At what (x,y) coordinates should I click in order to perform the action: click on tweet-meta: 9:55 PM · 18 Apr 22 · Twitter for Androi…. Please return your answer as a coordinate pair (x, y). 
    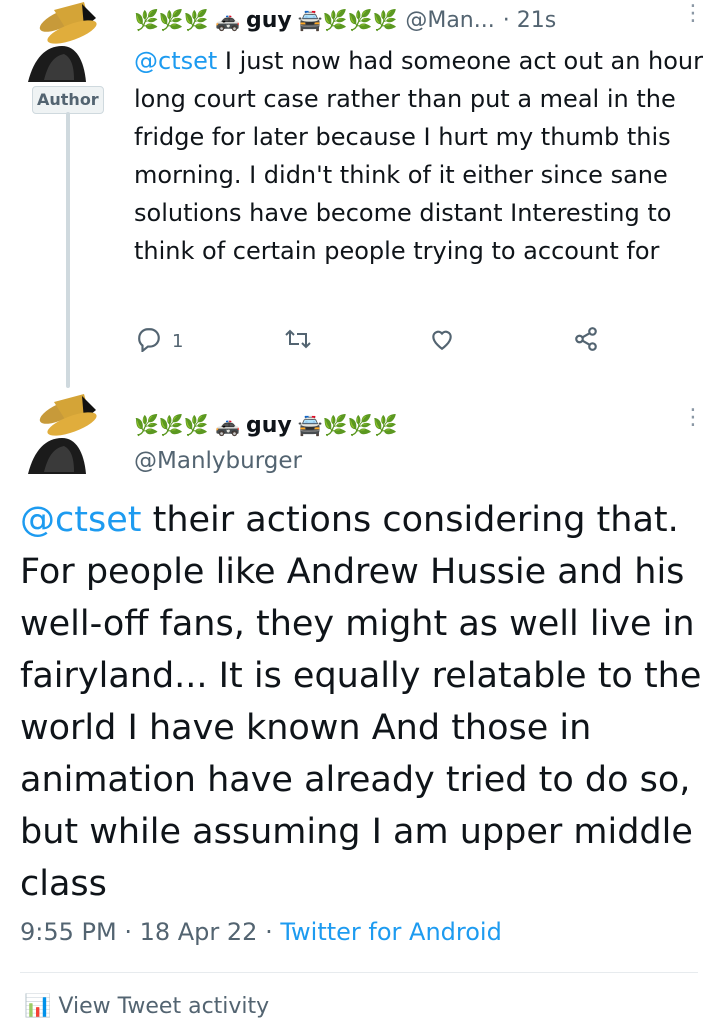
    Looking at the image, I should click on (261, 932).